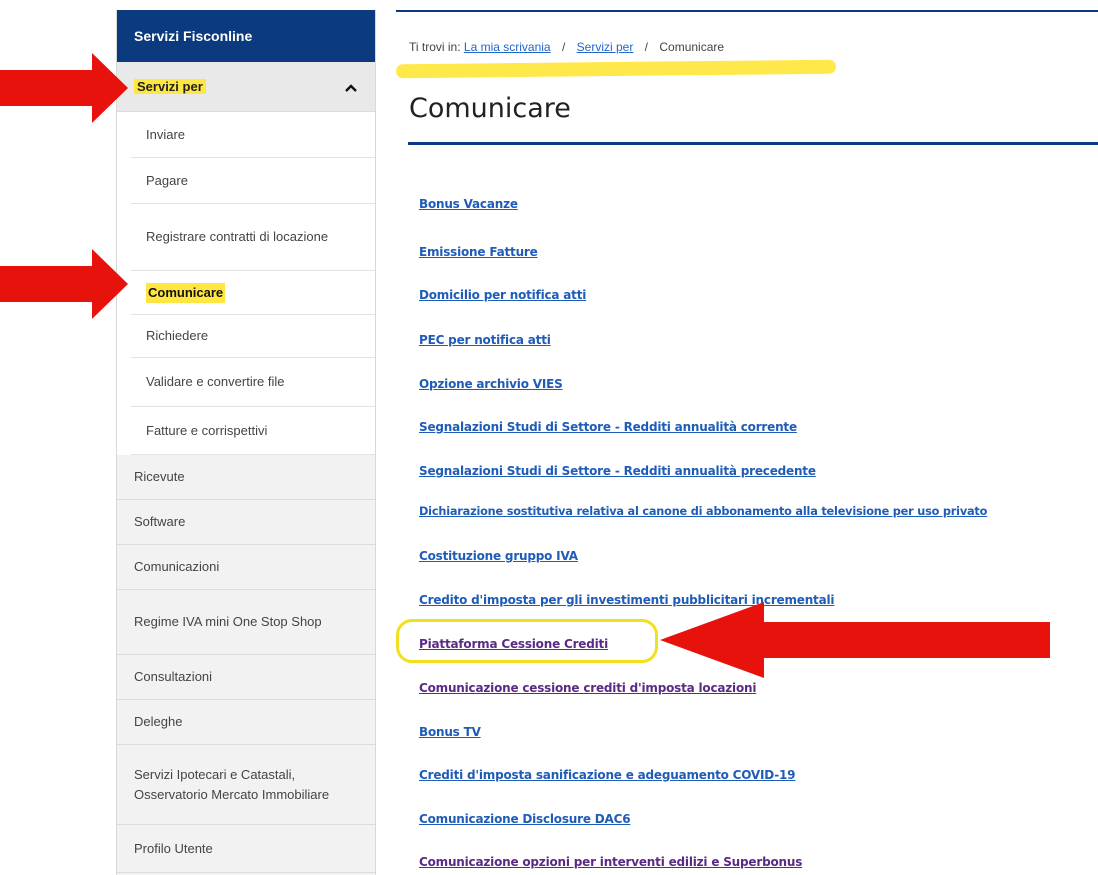 The width and height of the screenshot is (1098, 875). I want to click on sidebar-header-label: Servizi Fisconline, so click(193, 36).